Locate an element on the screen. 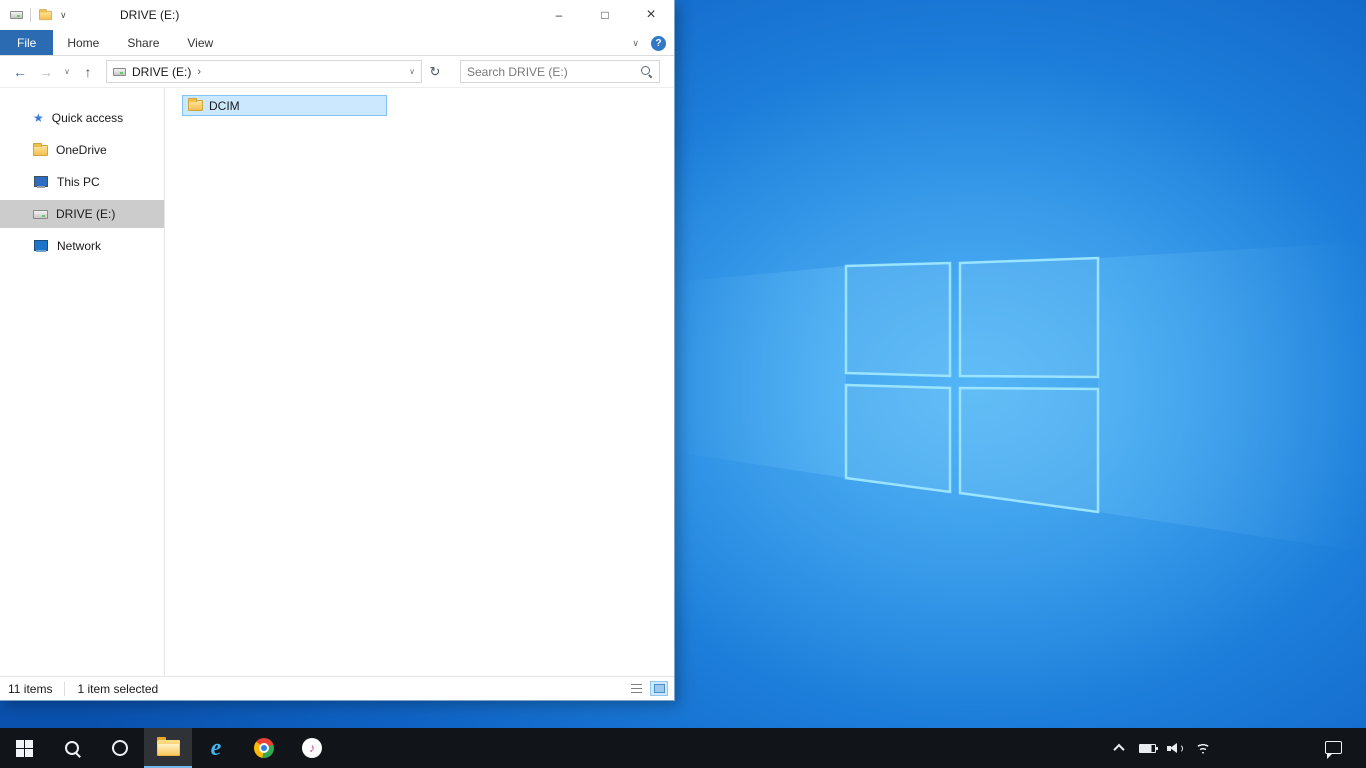 This screenshot has width=1366, height=768. close-button: × is located at coordinates (651, 15).